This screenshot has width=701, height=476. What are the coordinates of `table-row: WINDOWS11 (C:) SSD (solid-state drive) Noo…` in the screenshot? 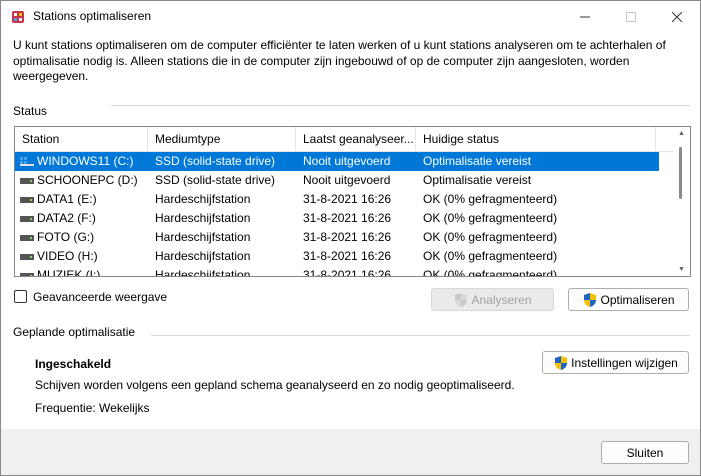 It's located at (337, 161).